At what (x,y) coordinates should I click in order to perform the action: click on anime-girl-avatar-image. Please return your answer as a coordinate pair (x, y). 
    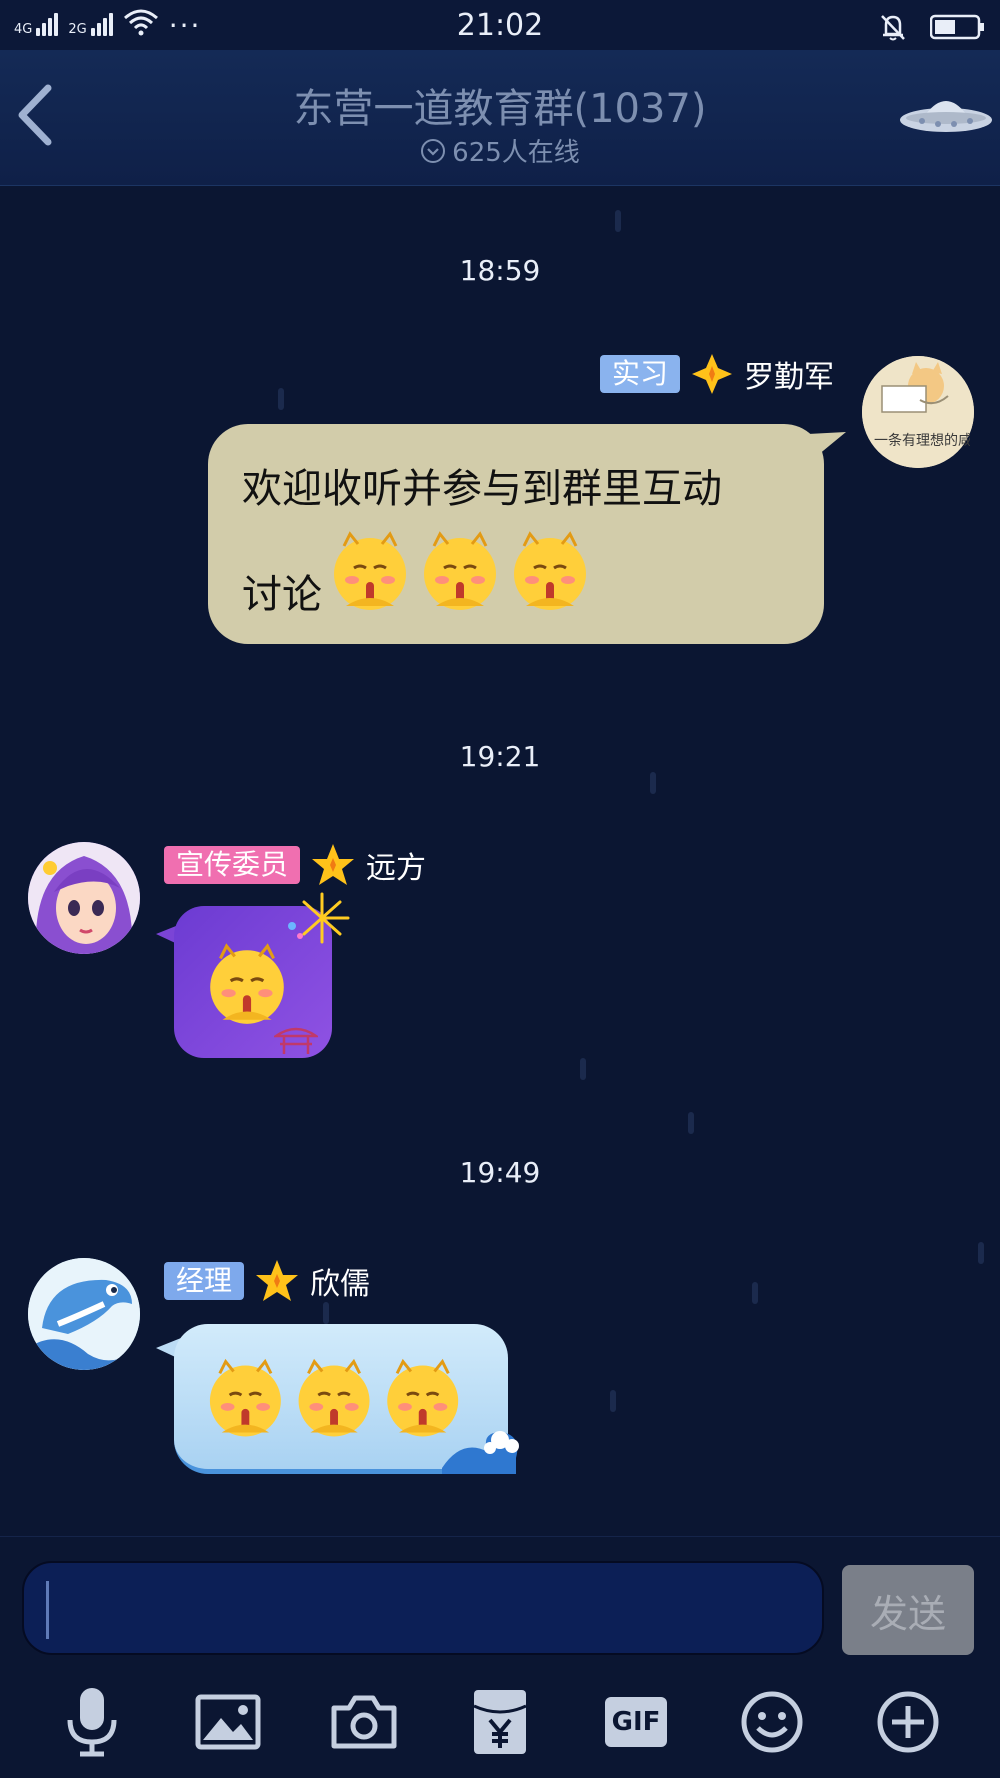
    Looking at the image, I should click on (84, 898).